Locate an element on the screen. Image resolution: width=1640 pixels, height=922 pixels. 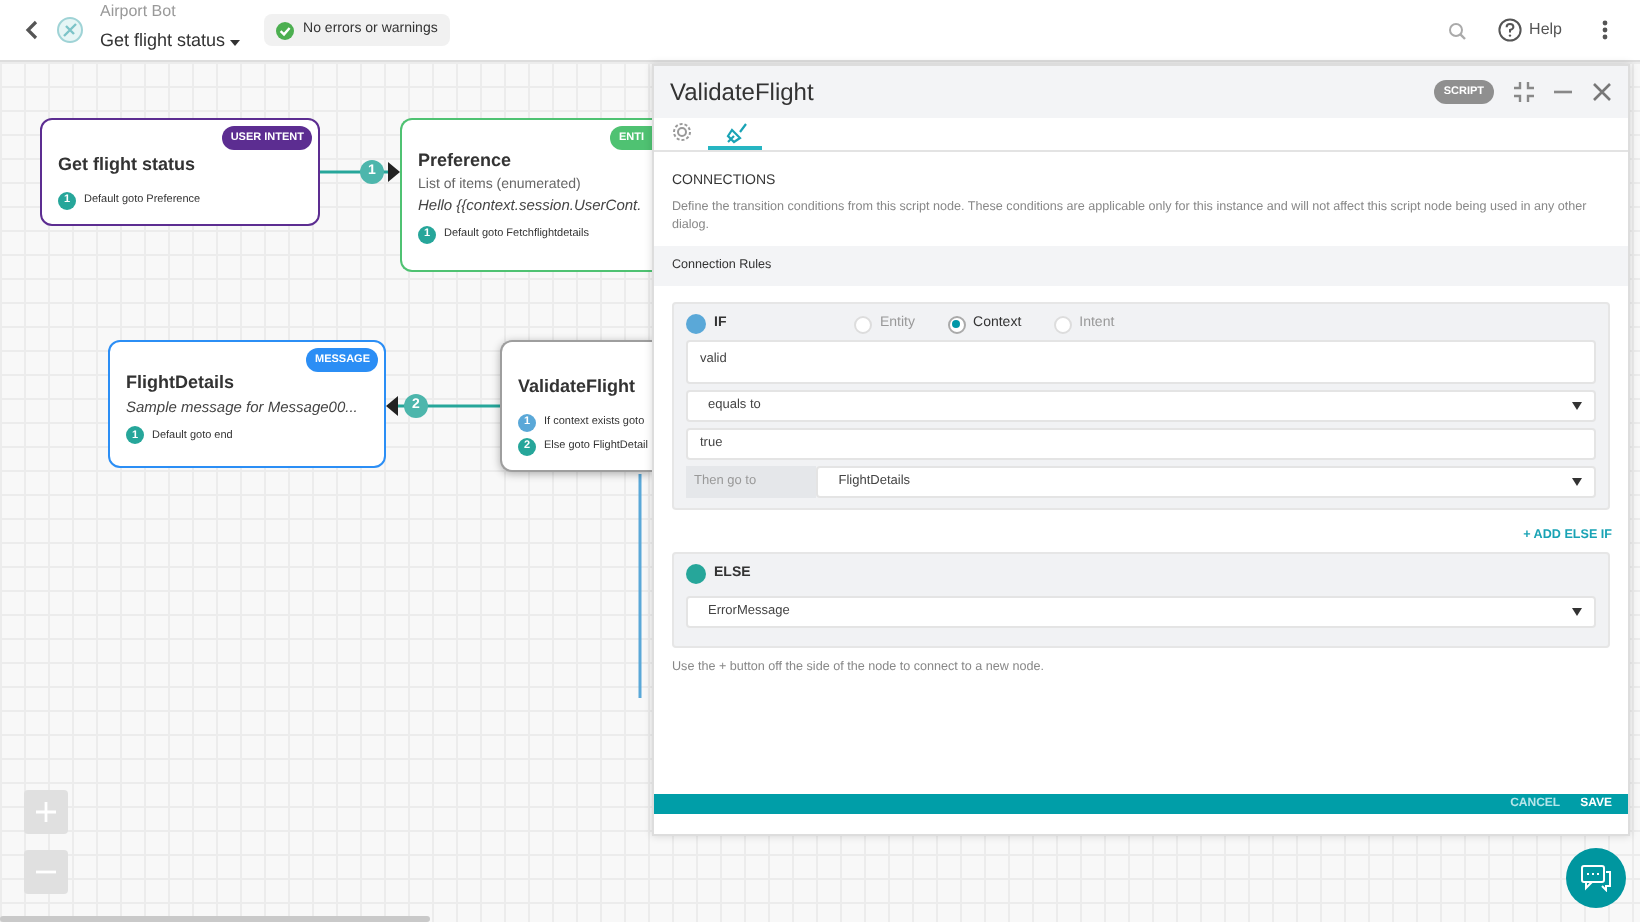
search-icon is located at coordinates (1456, 30).